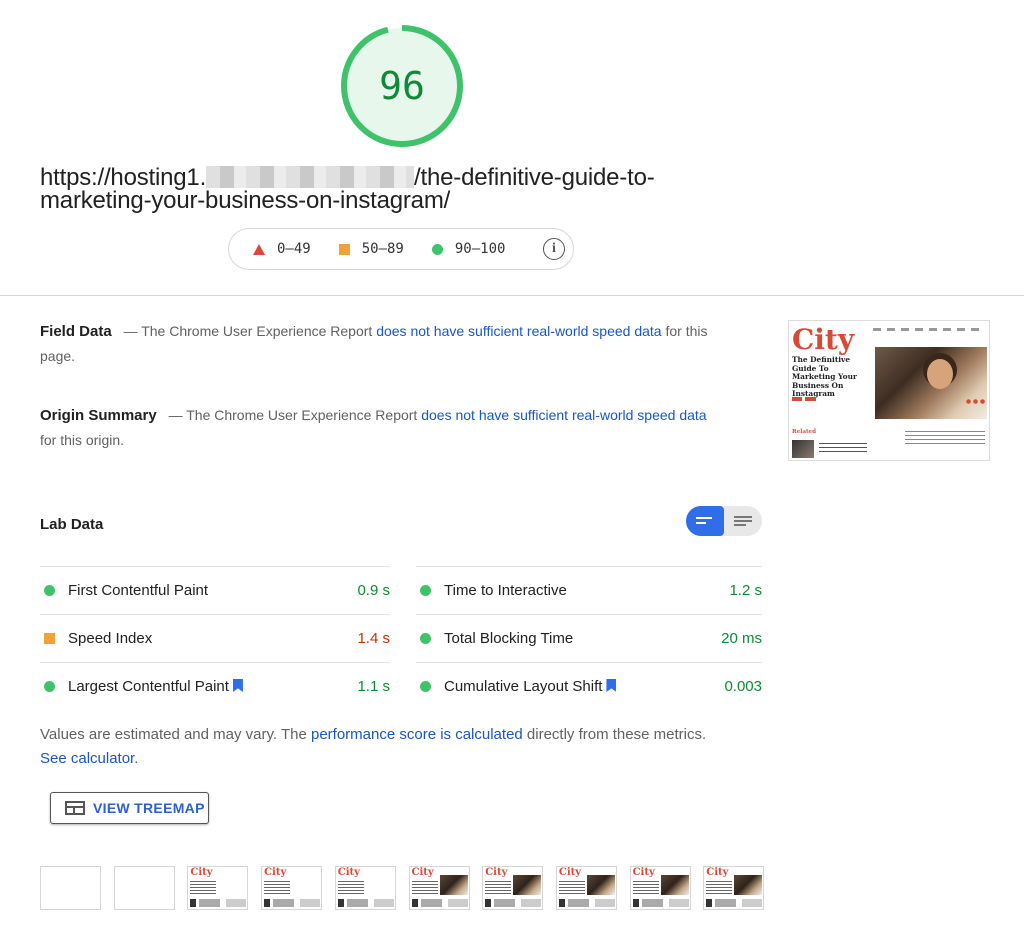 The image size is (1024, 926). Describe the element at coordinates (49, 638) in the screenshot. I see `average-square-icon` at that location.